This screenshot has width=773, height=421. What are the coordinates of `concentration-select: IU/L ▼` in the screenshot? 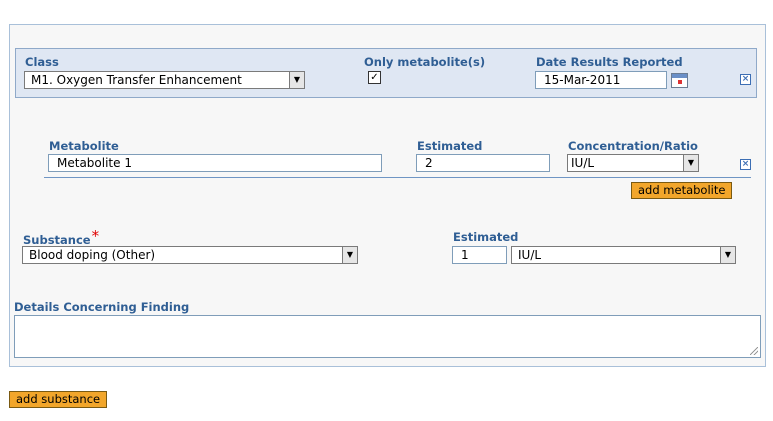 It's located at (633, 163).